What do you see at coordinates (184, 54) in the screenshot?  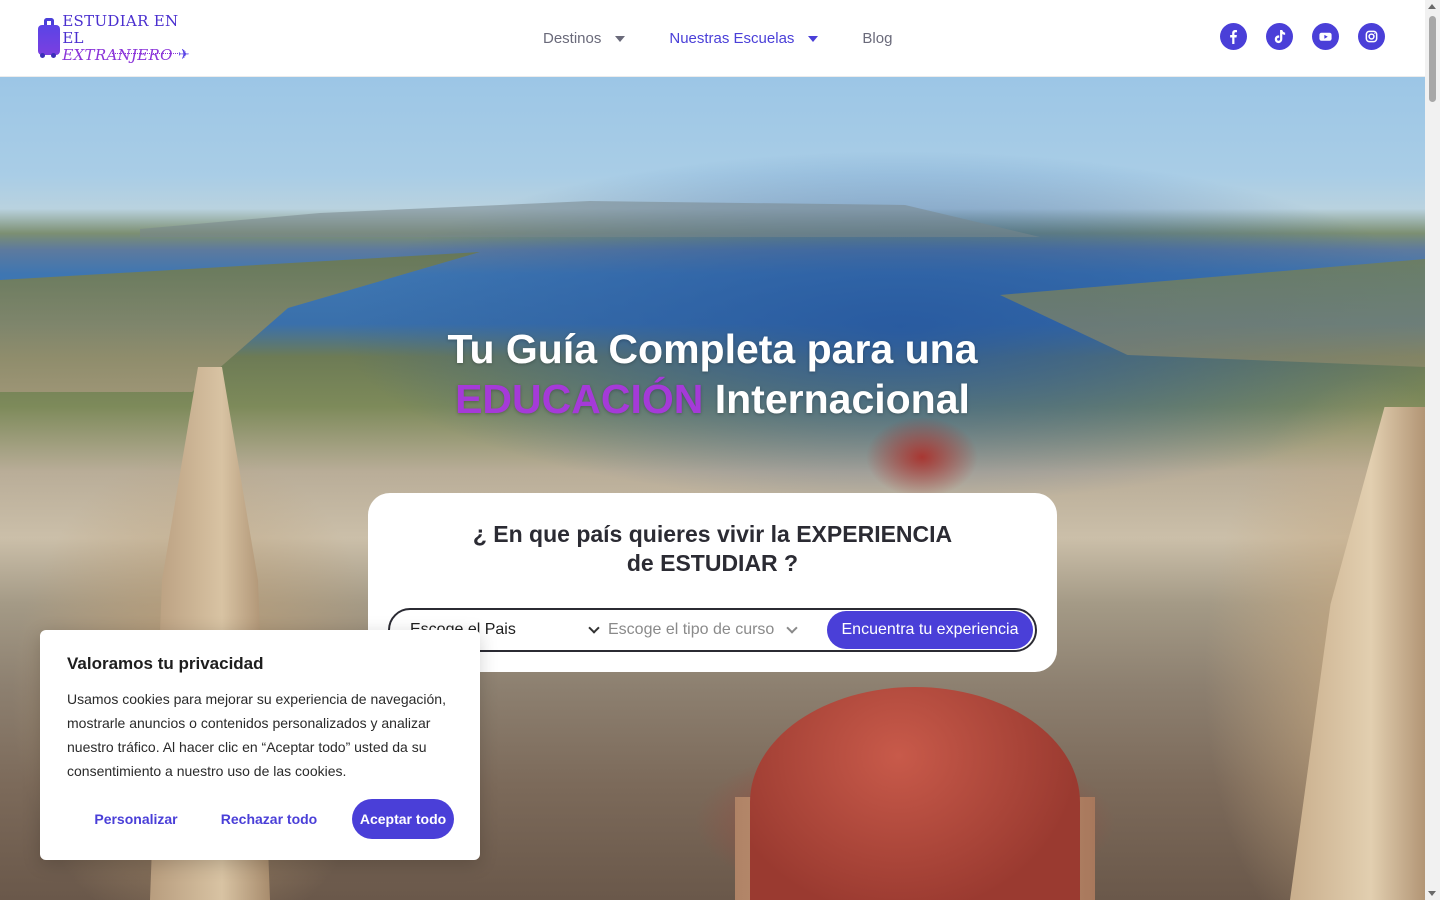 I see `airplane-icon: ✈` at bounding box center [184, 54].